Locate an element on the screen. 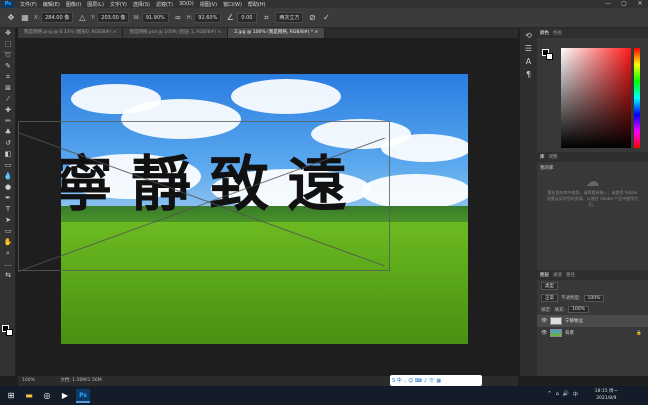 This screenshot has height=405, width=648. lasso-tool-icon: ➰ is located at coordinates (8, 55).